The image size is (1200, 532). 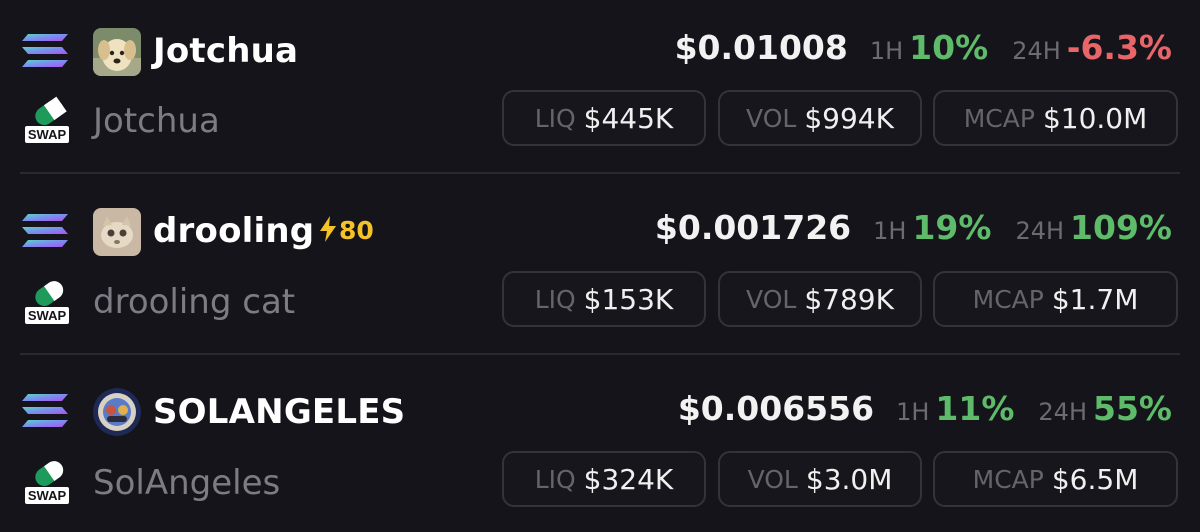 I want to click on cat-avatar-icon, so click(x=117, y=232).